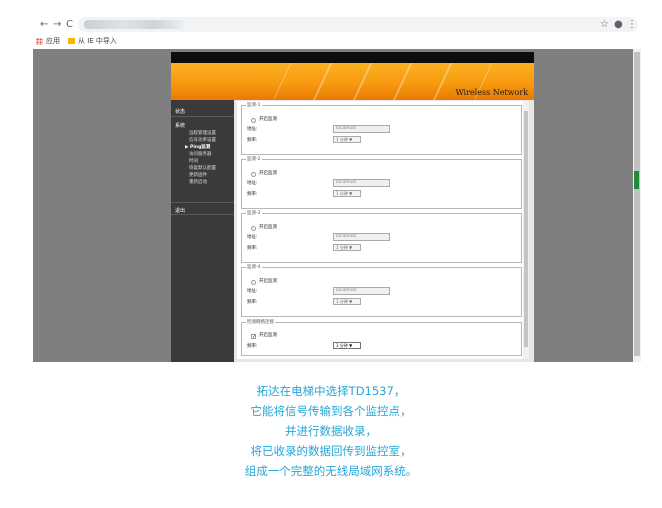  I want to click on bookmarks-bar: 应用 从 IE 中导入, so click(76, 41).